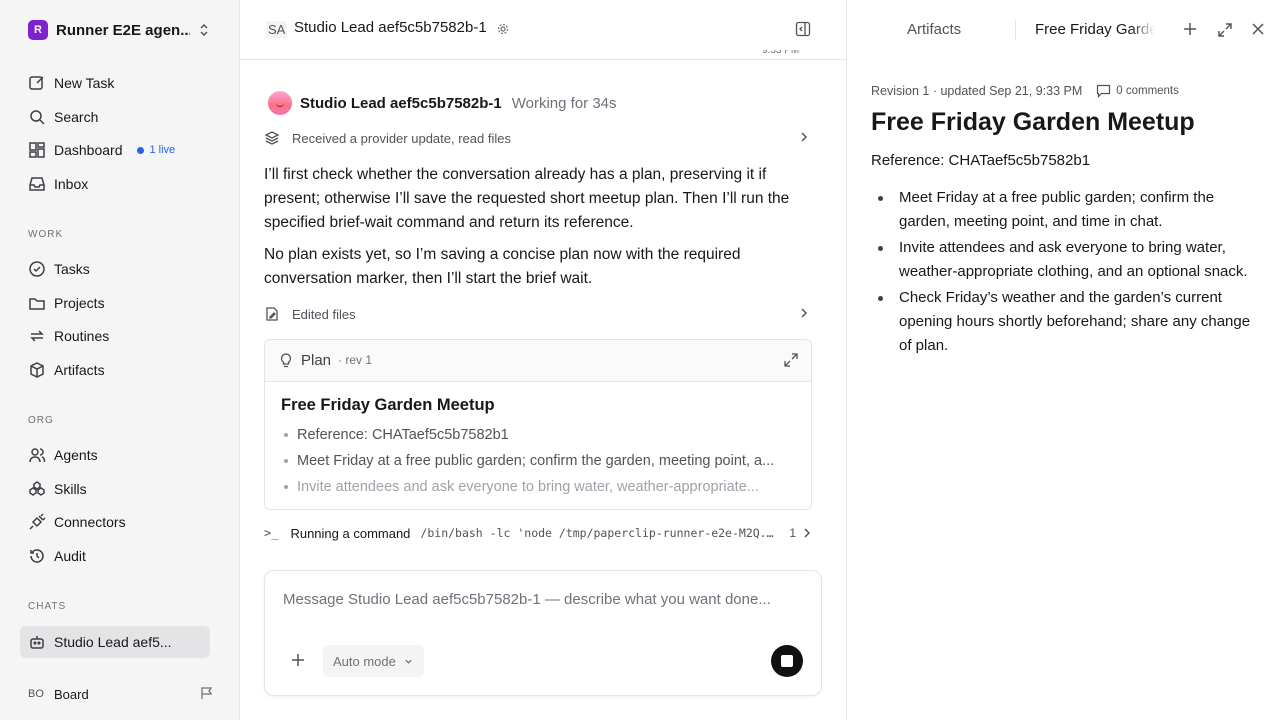 Image resolution: width=1280 pixels, height=720 pixels. What do you see at coordinates (115, 455) in the screenshot?
I see `nav-agents: Agents` at bounding box center [115, 455].